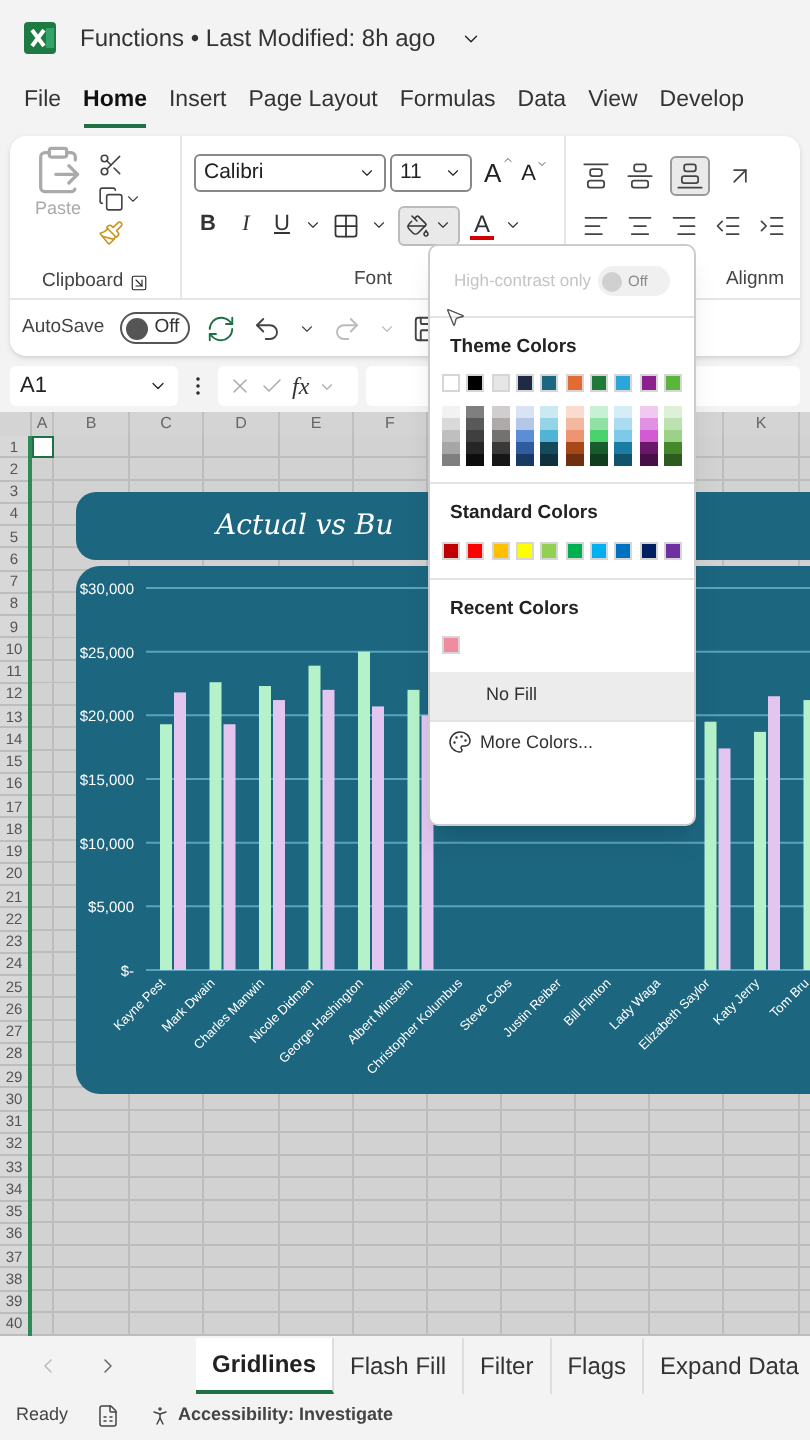  I want to click on menu-tab: View, so click(613, 106).